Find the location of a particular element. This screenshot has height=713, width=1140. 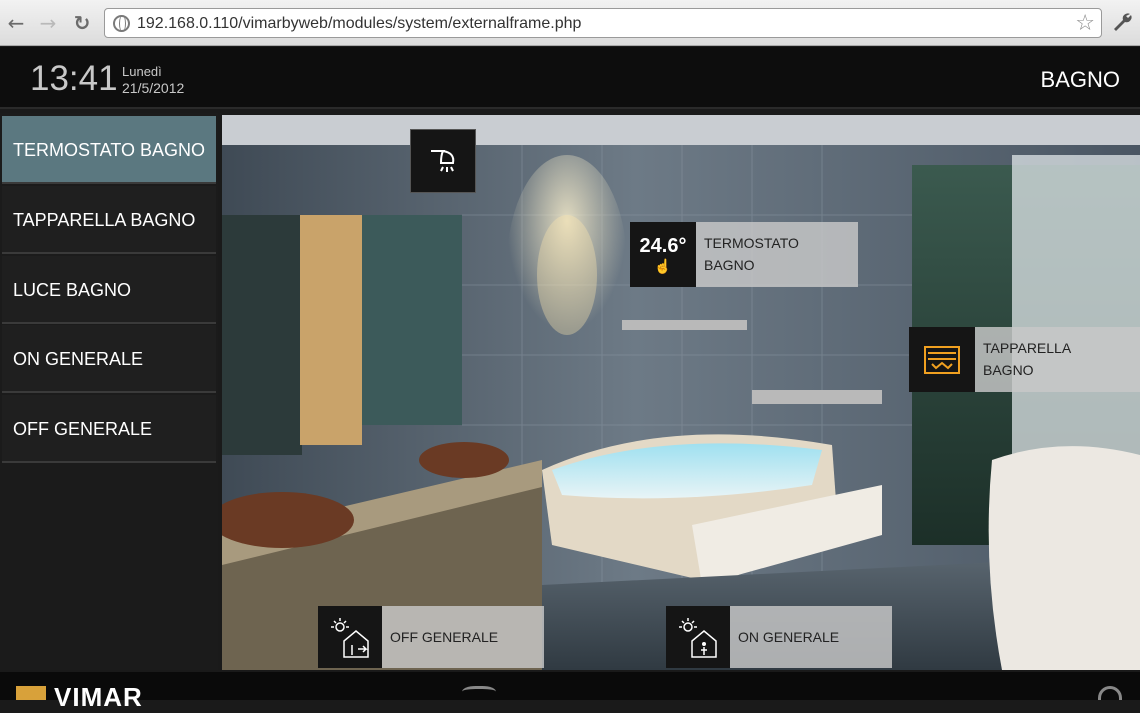

room-title: BAGNO is located at coordinates (1080, 79).